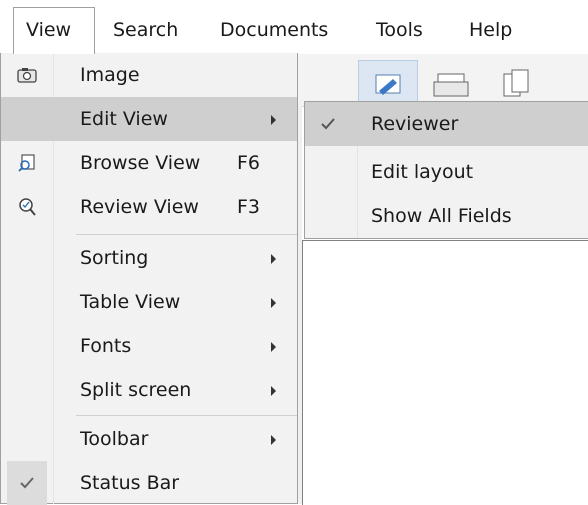 The height and width of the screenshot is (505, 588). Describe the element at coordinates (139, 30) in the screenshot. I see `menu-search: Search` at that location.